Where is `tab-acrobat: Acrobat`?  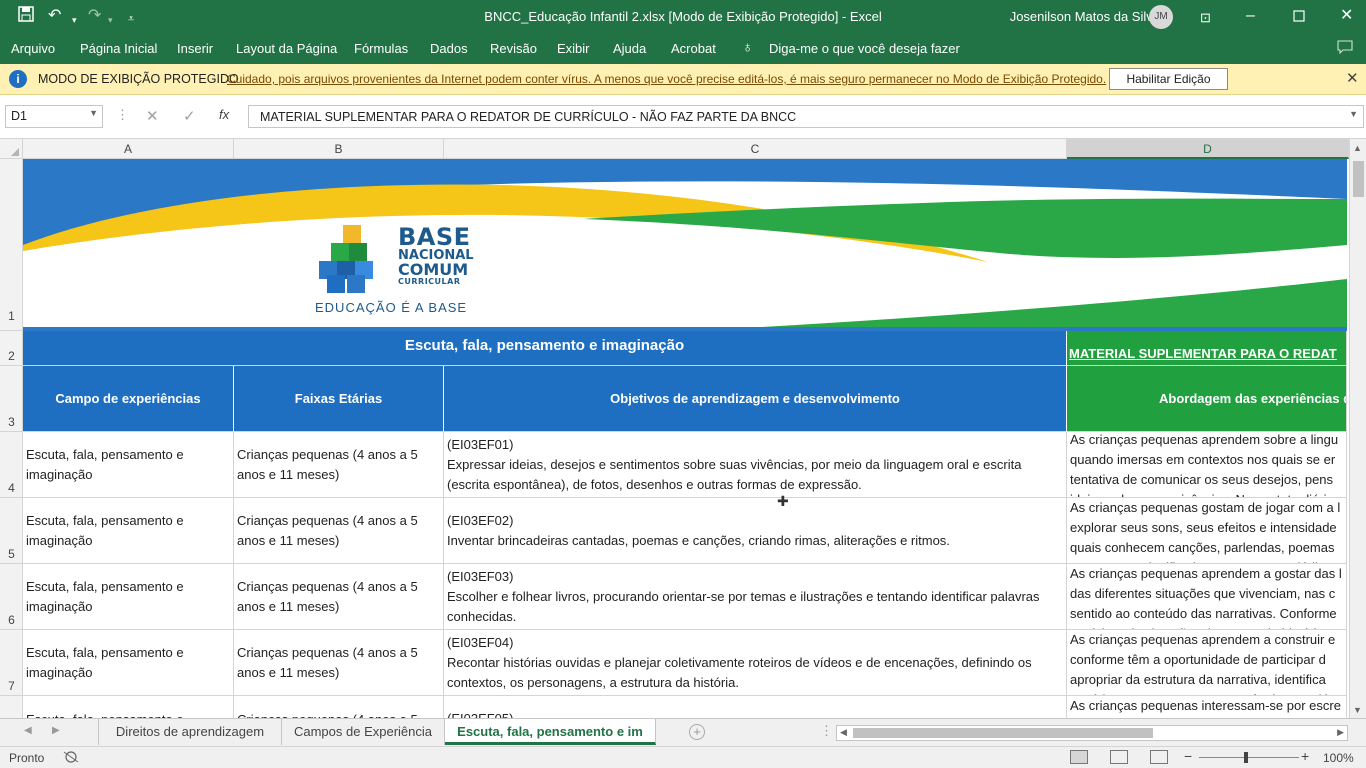 tab-acrobat: Acrobat is located at coordinates (693, 48).